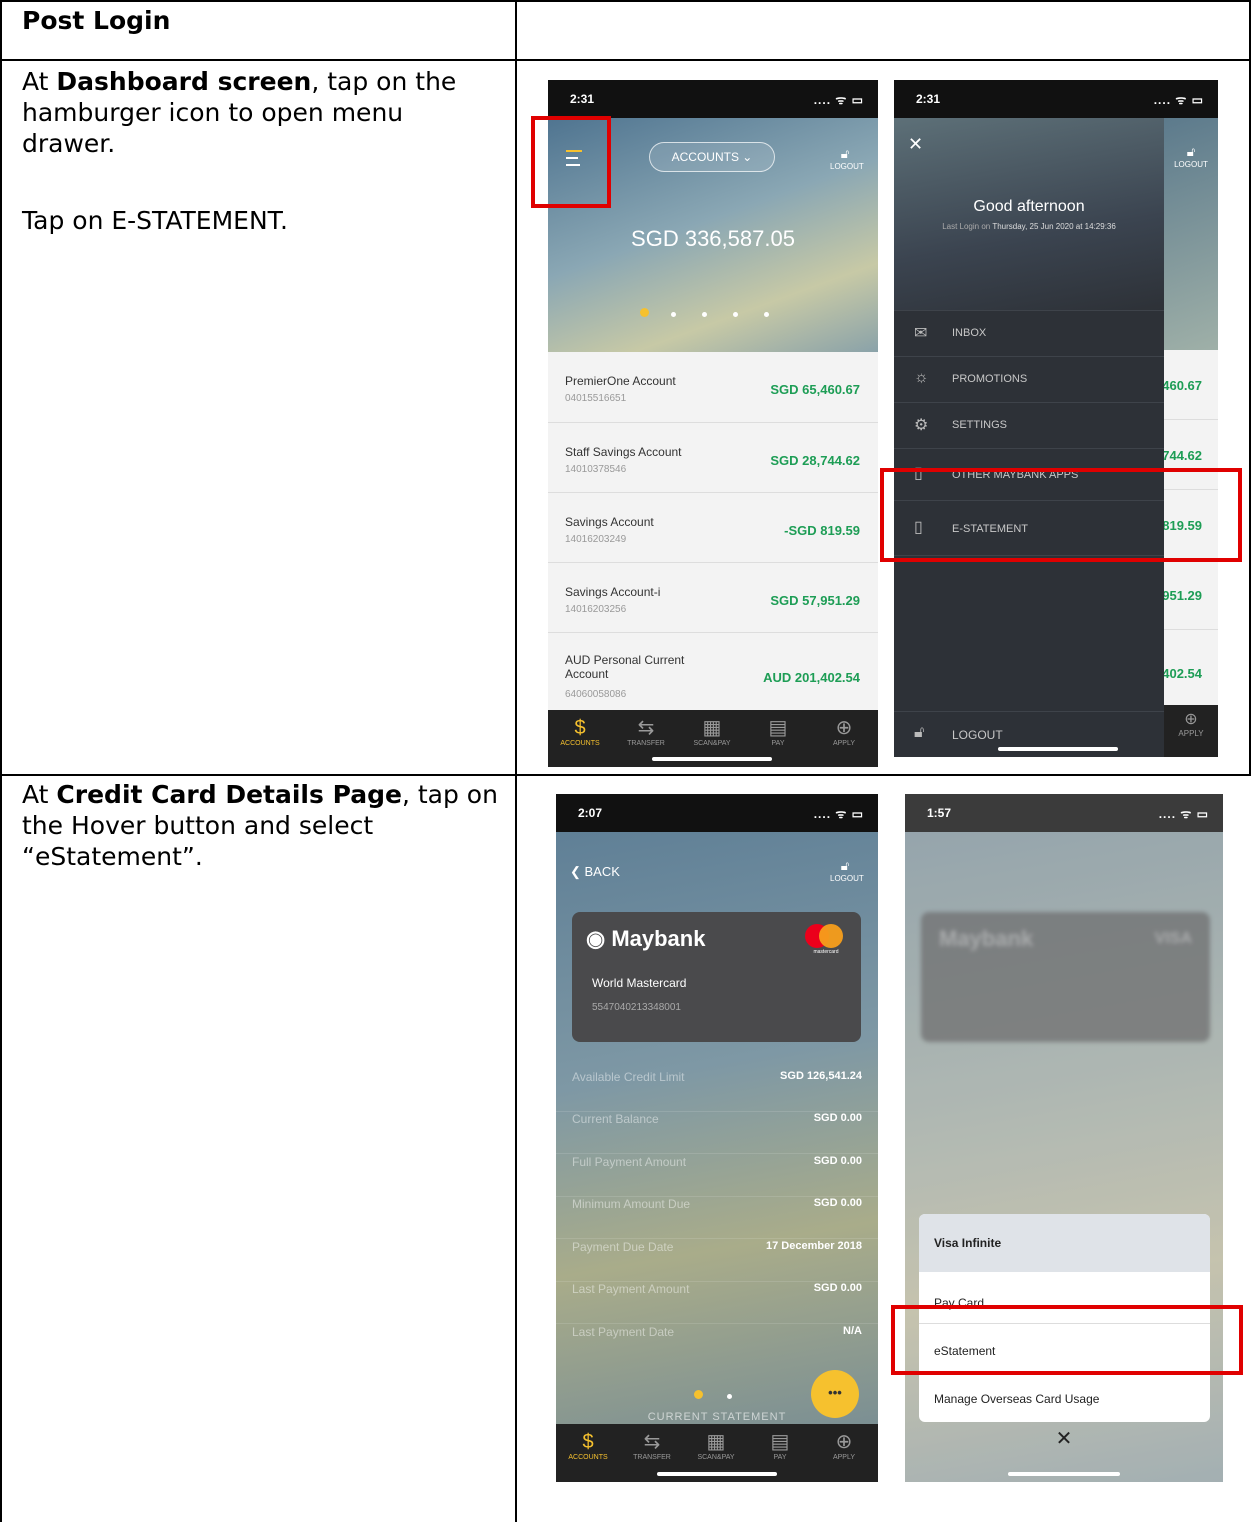  What do you see at coordinates (713, 528) in the screenshot?
I see `account-row: Savings Account 14016203249 -SGD 819.59` at bounding box center [713, 528].